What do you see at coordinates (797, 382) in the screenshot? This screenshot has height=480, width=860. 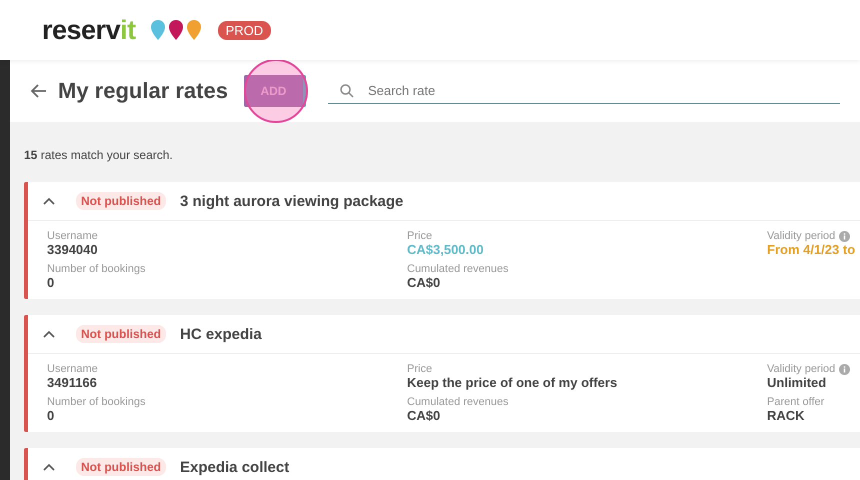 I see `field-value: Unlimited` at bounding box center [797, 382].